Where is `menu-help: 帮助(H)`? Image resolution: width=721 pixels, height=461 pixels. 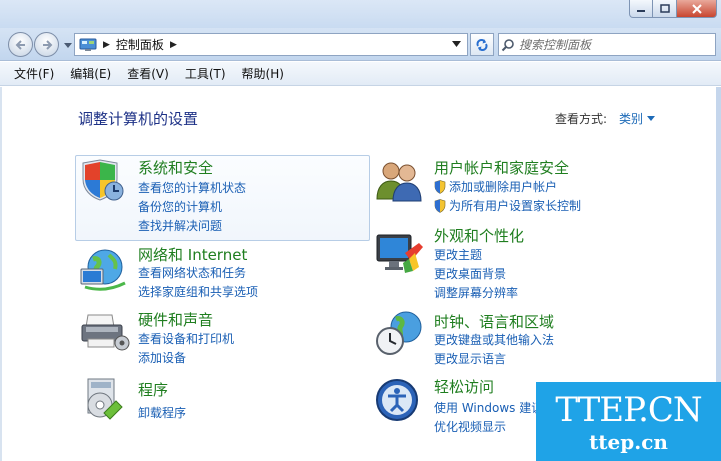 menu-help: 帮助(H) is located at coordinates (263, 73).